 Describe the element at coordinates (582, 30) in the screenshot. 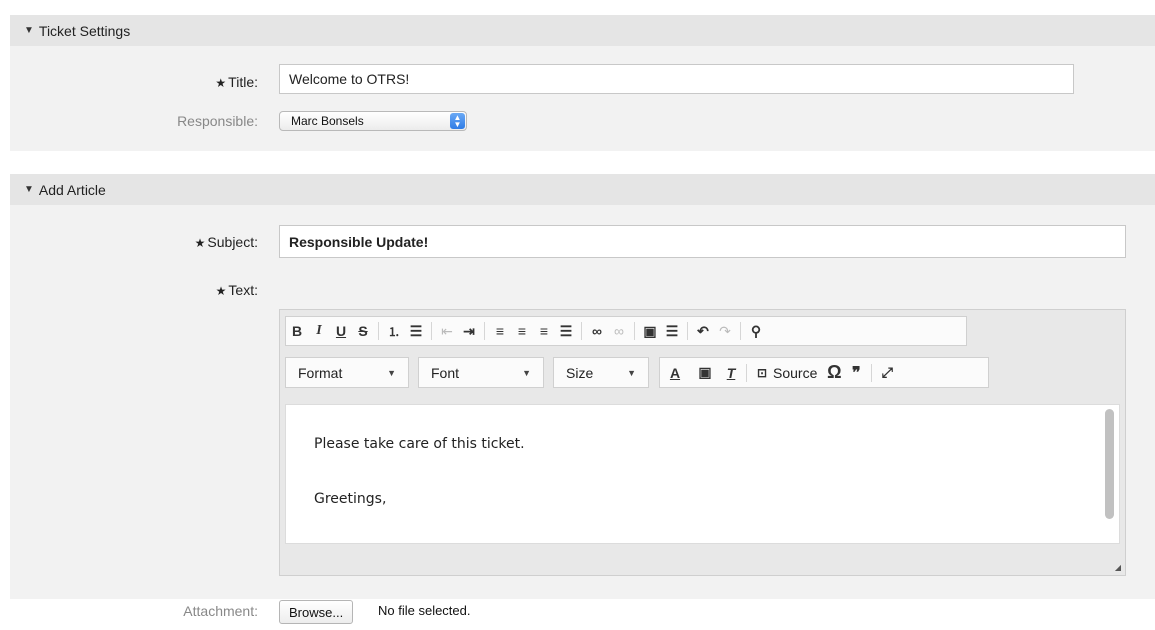

I see `ticket-settings-header: ▼ Ticket Settings` at that location.